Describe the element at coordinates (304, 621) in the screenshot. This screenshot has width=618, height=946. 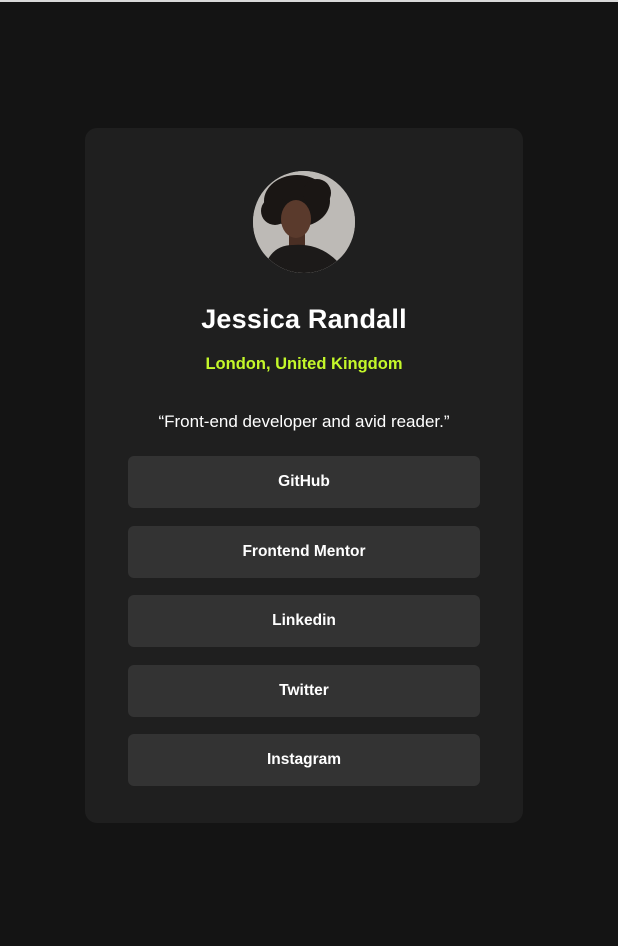
I see `linkedin-link-button: Linkedin` at that location.